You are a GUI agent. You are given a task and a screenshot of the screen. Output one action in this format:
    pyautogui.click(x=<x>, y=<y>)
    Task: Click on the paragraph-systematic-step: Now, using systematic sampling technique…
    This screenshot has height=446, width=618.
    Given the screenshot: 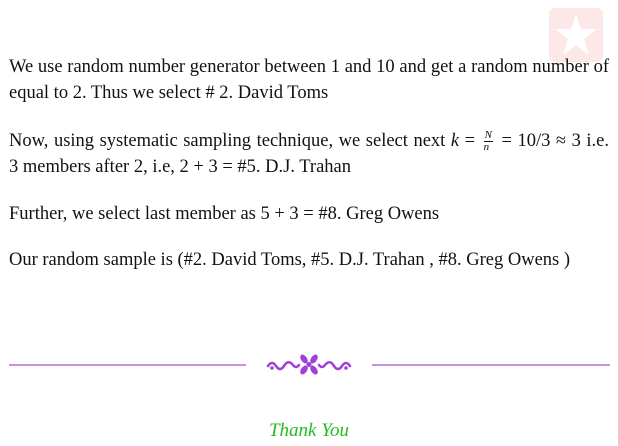 What is the action you would take?
    pyautogui.click(x=309, y=154)
    